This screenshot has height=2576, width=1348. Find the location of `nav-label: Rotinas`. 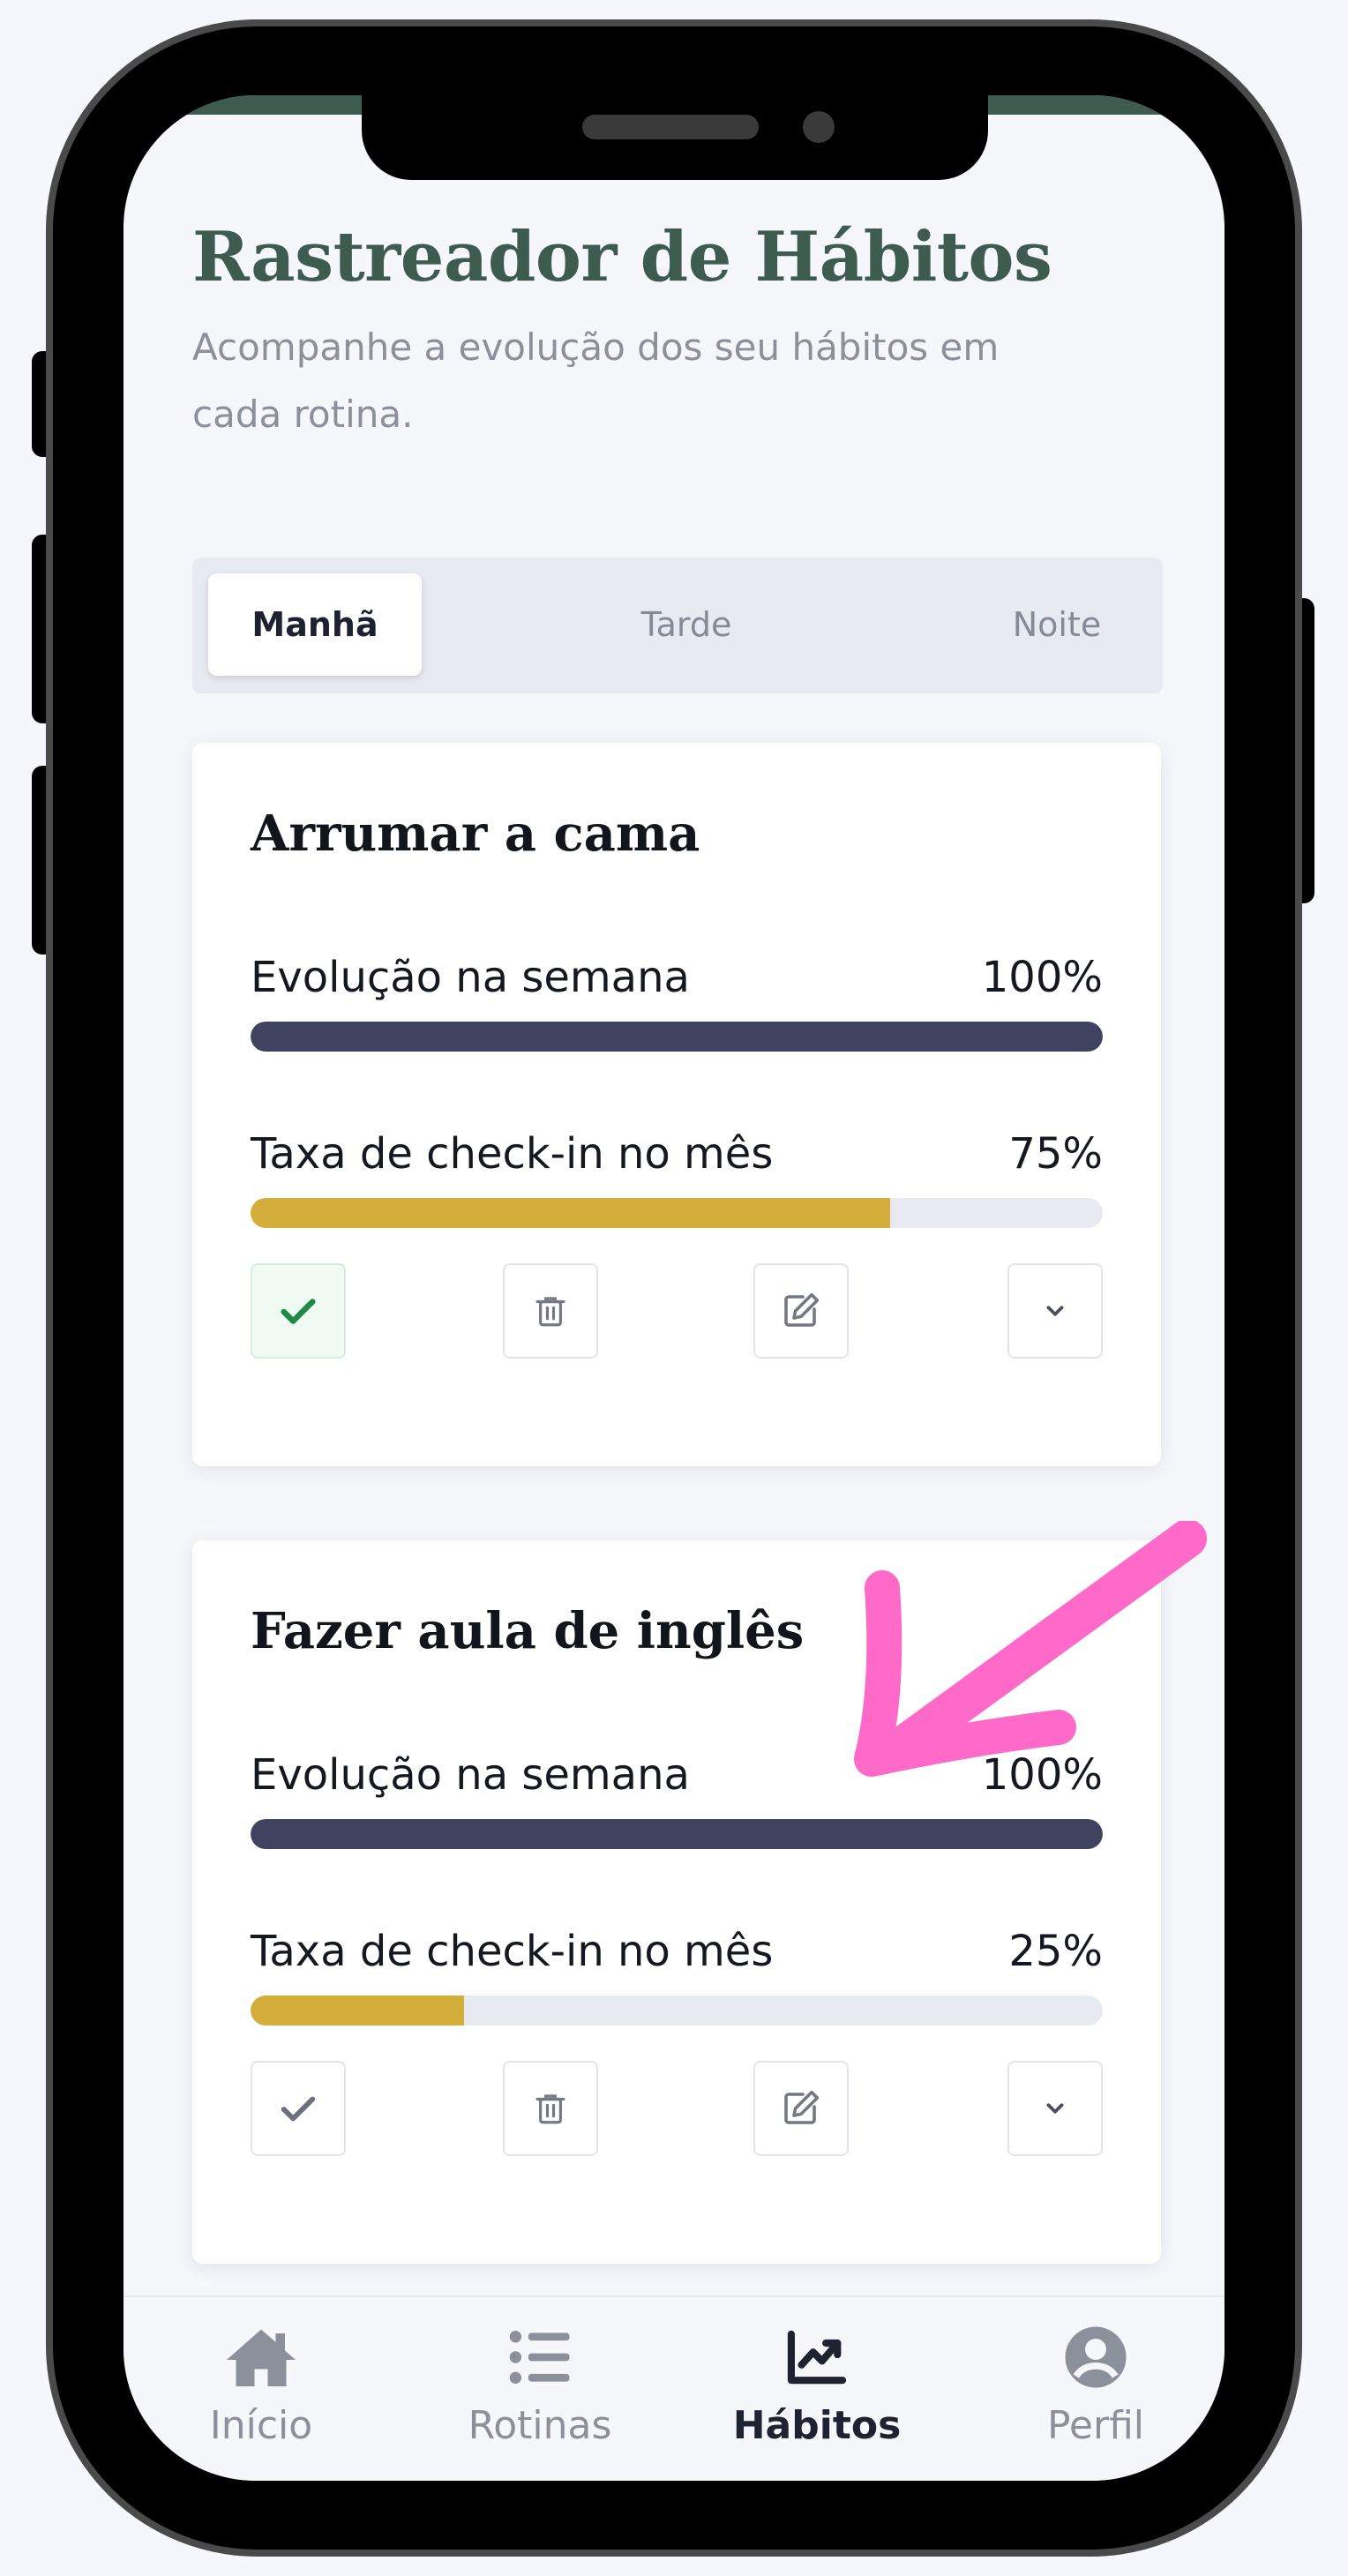

nav-label: Rotinas is located at coordinates (540, 2425).